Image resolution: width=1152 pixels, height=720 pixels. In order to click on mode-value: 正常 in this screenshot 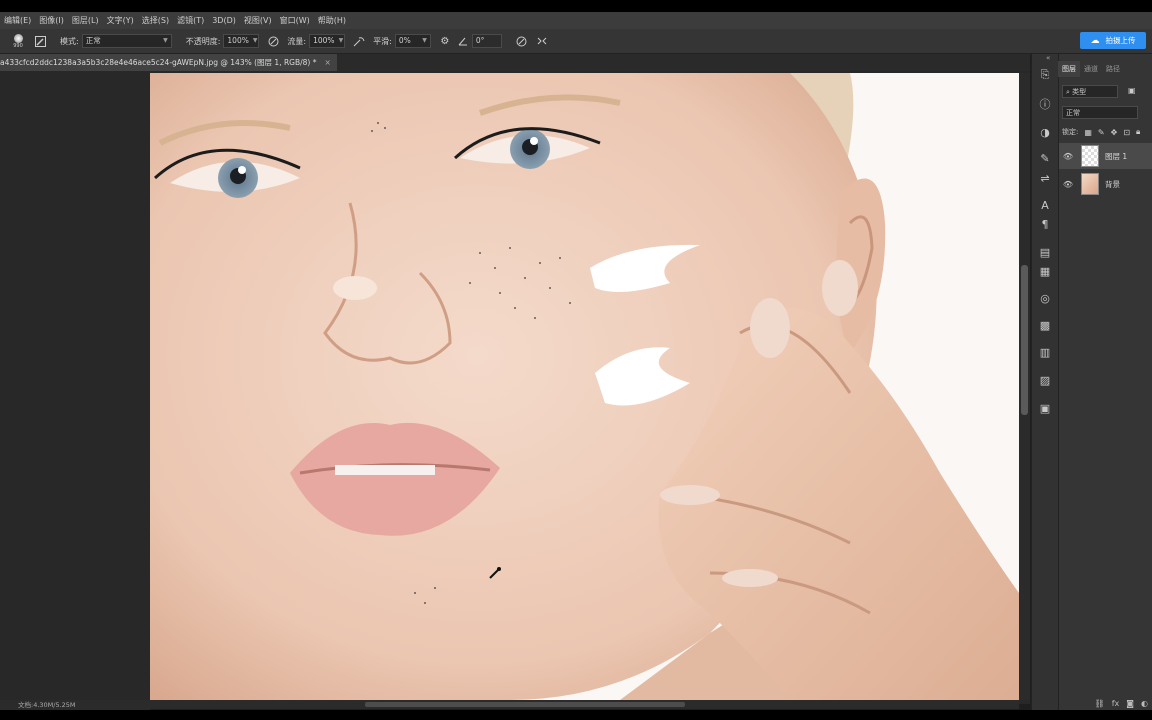, I will do `click(93, 40)`.